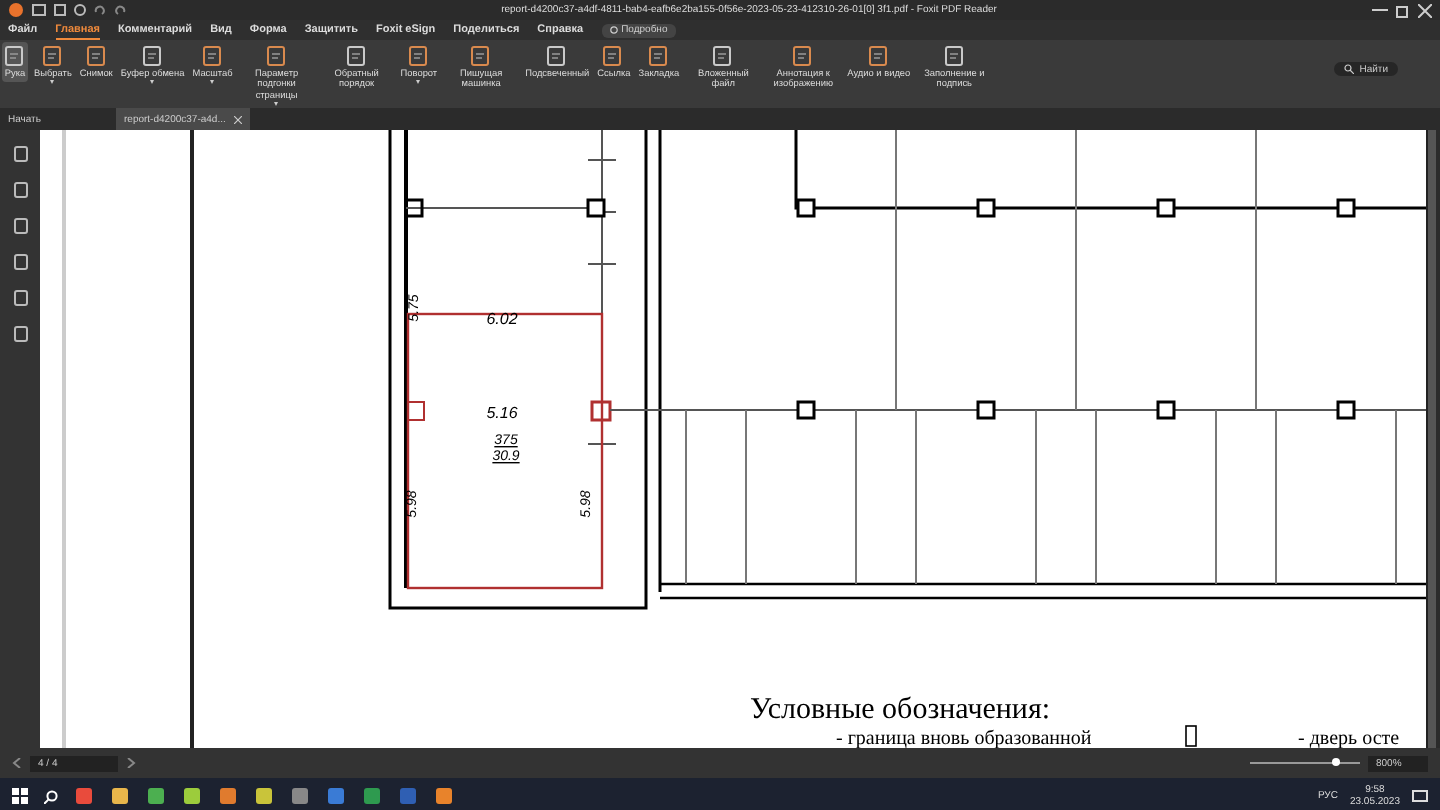 The height and width of the screenshot is (810, 1440). Describe the element at coordinates (16, 10) in the screenshot. I see `app-logo-icon` at that location.